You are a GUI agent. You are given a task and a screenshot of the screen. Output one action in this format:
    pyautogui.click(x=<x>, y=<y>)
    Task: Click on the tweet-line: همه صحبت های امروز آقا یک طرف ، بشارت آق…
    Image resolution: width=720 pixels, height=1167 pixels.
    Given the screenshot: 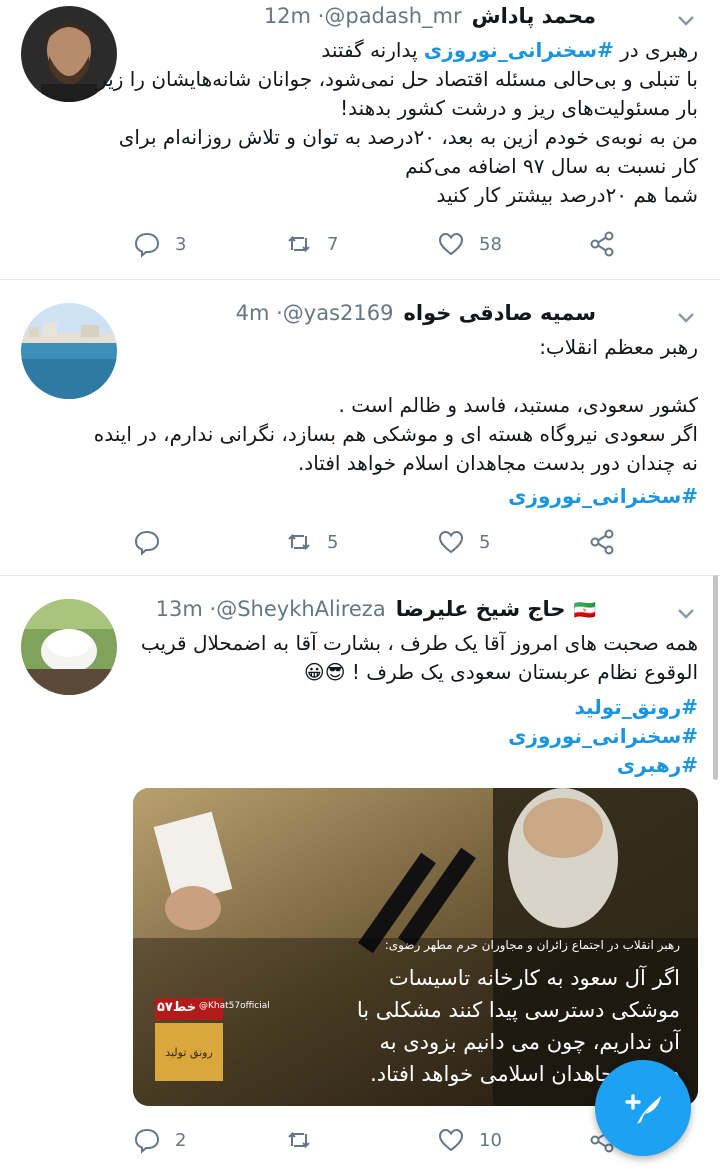 What is the action you would take?
    pyautogui.click(x=419, y=643)
    